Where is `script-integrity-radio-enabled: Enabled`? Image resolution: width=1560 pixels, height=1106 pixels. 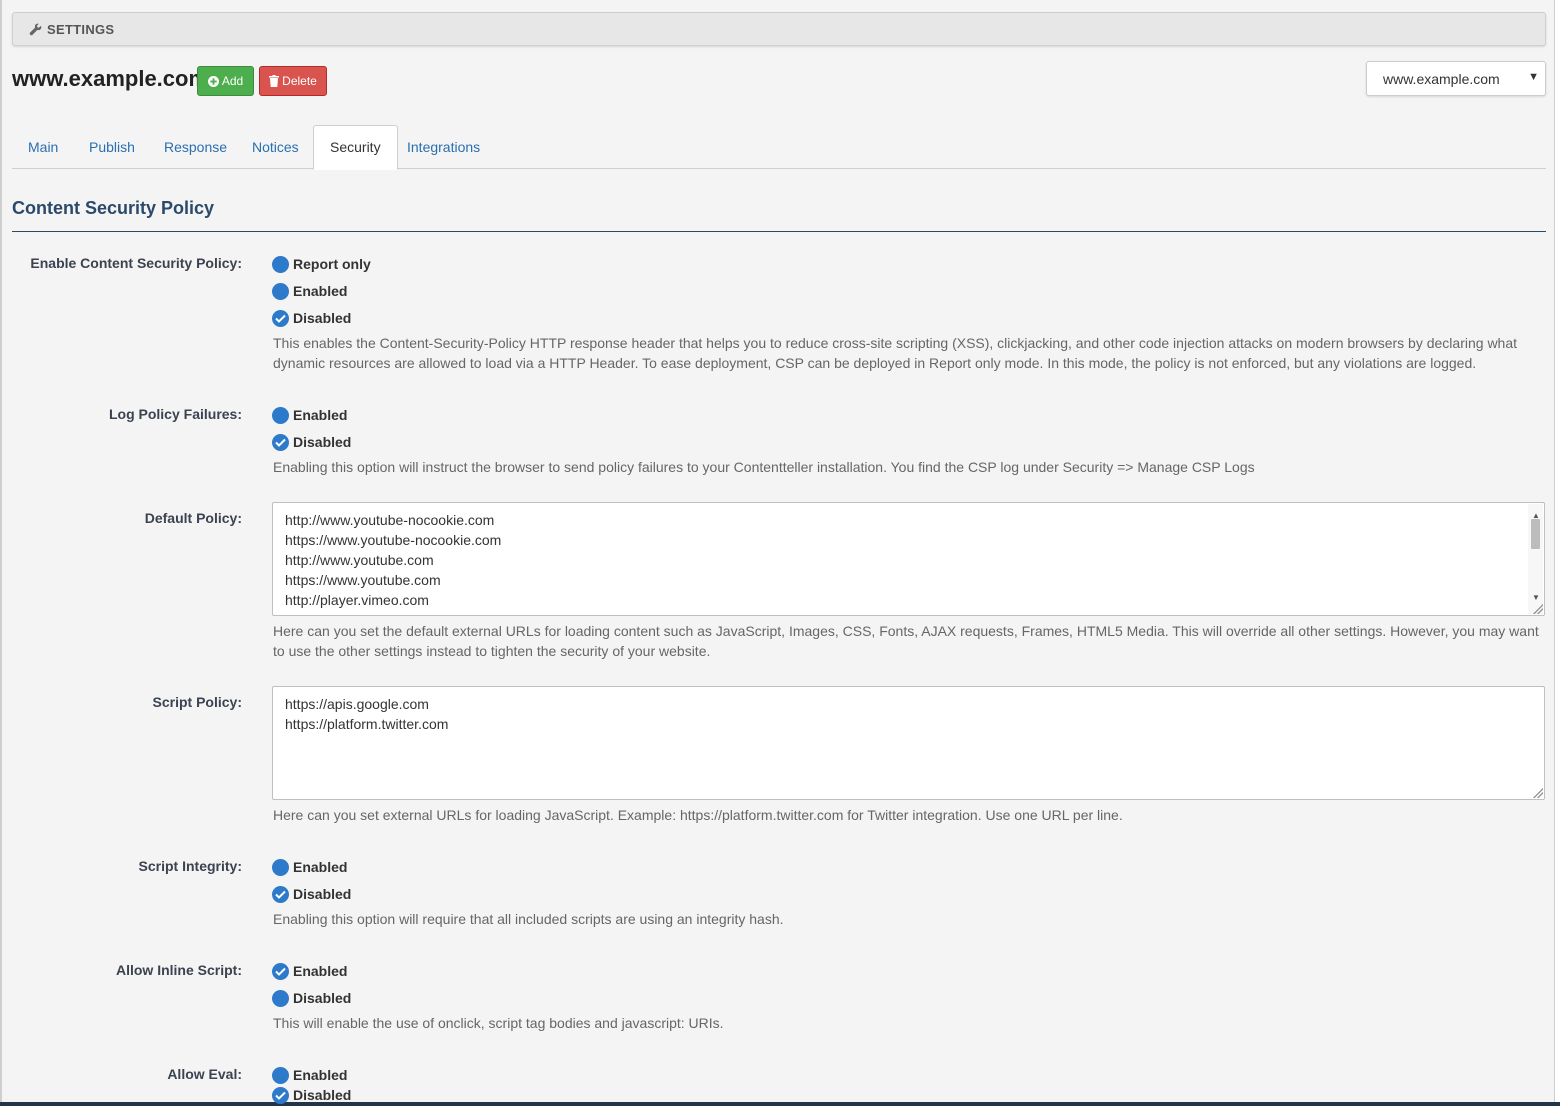
script-integrity-radio-enabled: Enabled is located at coordinates (309, 867).